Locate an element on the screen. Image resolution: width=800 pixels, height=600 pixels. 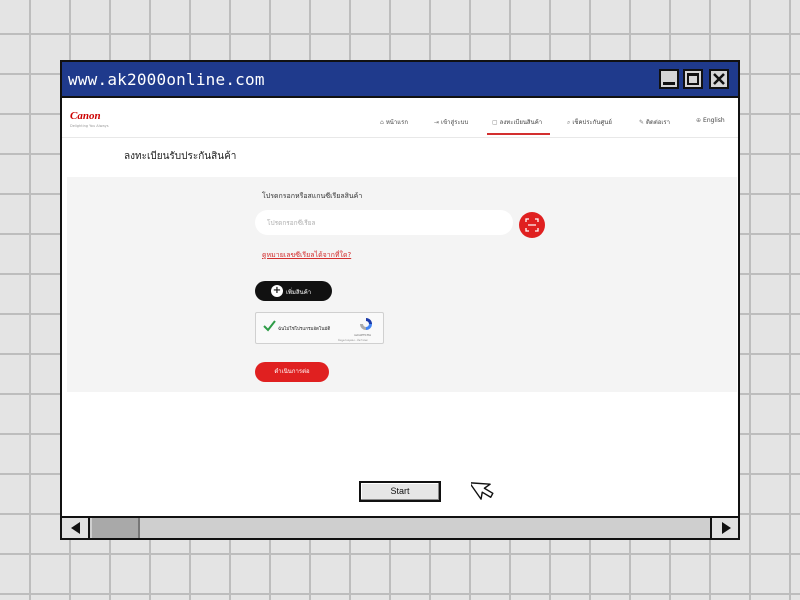
arrow-left-icon is located at coordinates (75, 528).